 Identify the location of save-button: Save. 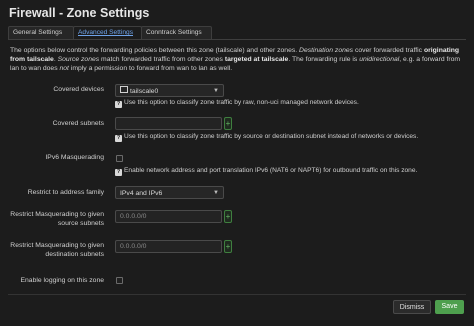
(449, 307).